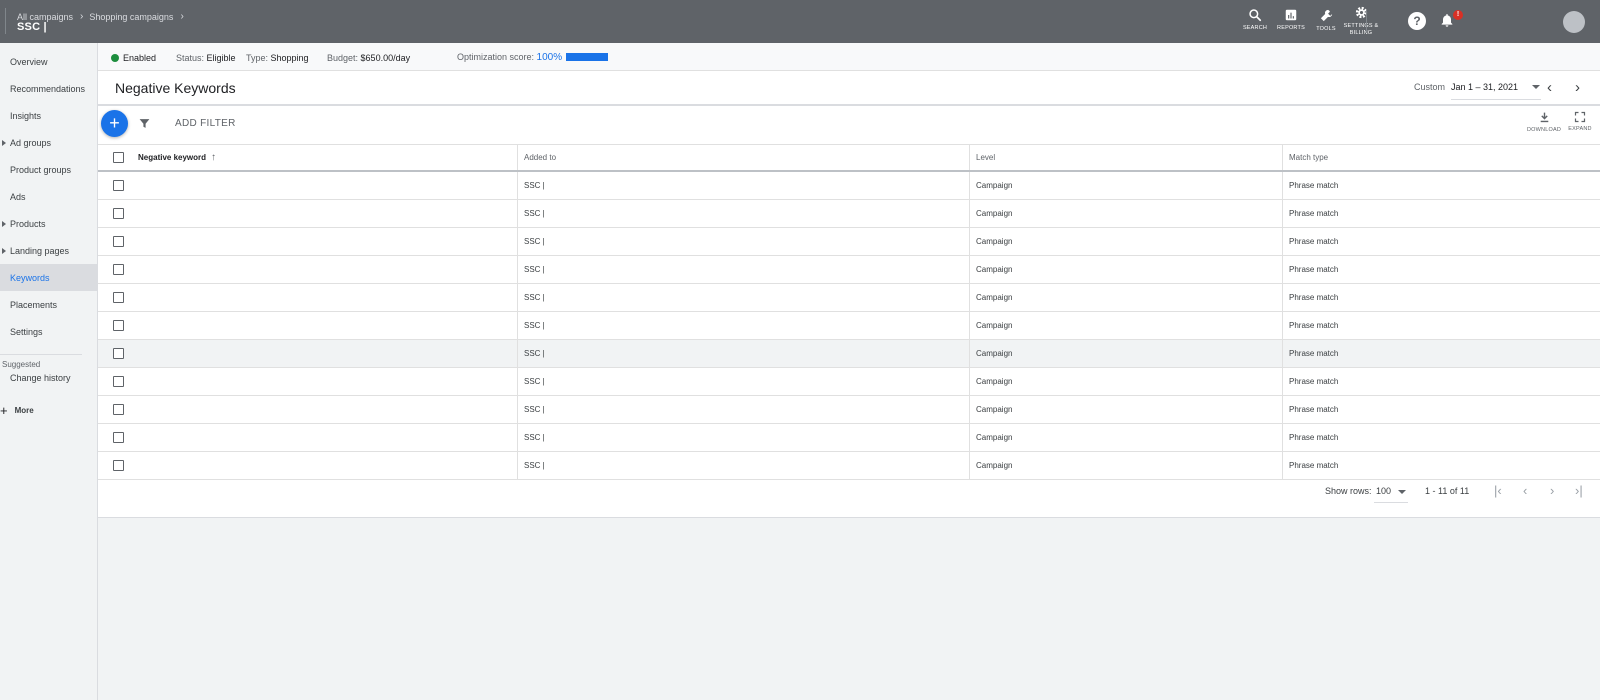 Image resolution: width=1600 pixels, height=700 pixels. Describe the element at coordinates (1484, 87) in the screenshot. I see `date-range-picker: Jan 1 – 31, 2021` at that location.